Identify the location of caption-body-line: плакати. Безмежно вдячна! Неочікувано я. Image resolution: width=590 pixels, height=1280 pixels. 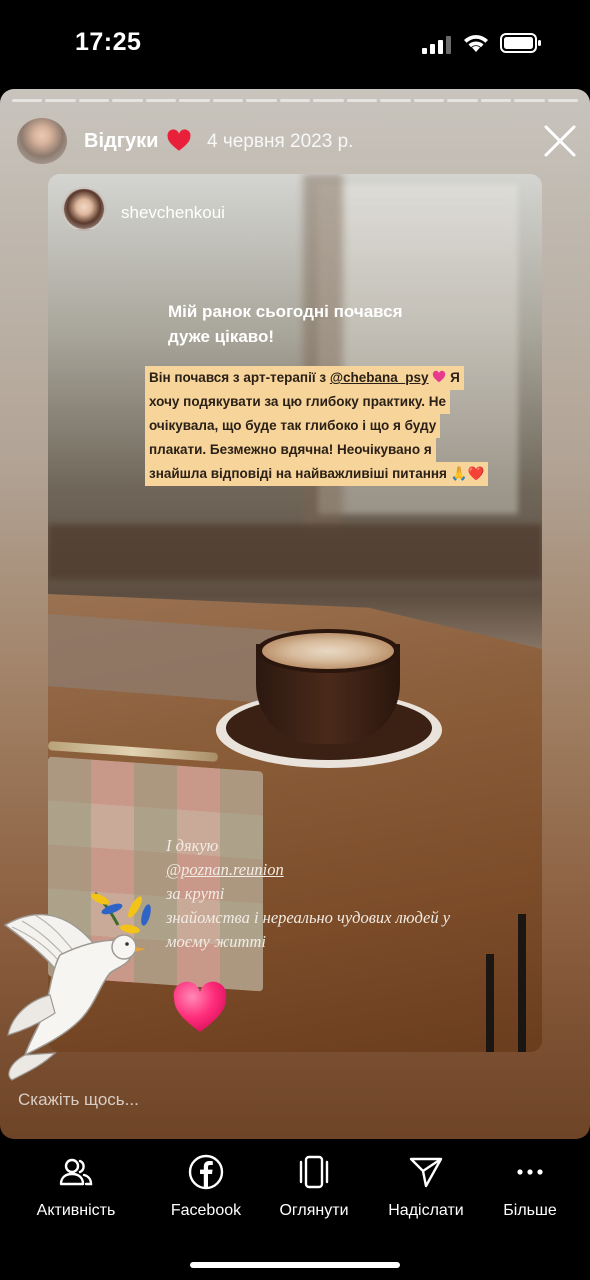
(290, 450).